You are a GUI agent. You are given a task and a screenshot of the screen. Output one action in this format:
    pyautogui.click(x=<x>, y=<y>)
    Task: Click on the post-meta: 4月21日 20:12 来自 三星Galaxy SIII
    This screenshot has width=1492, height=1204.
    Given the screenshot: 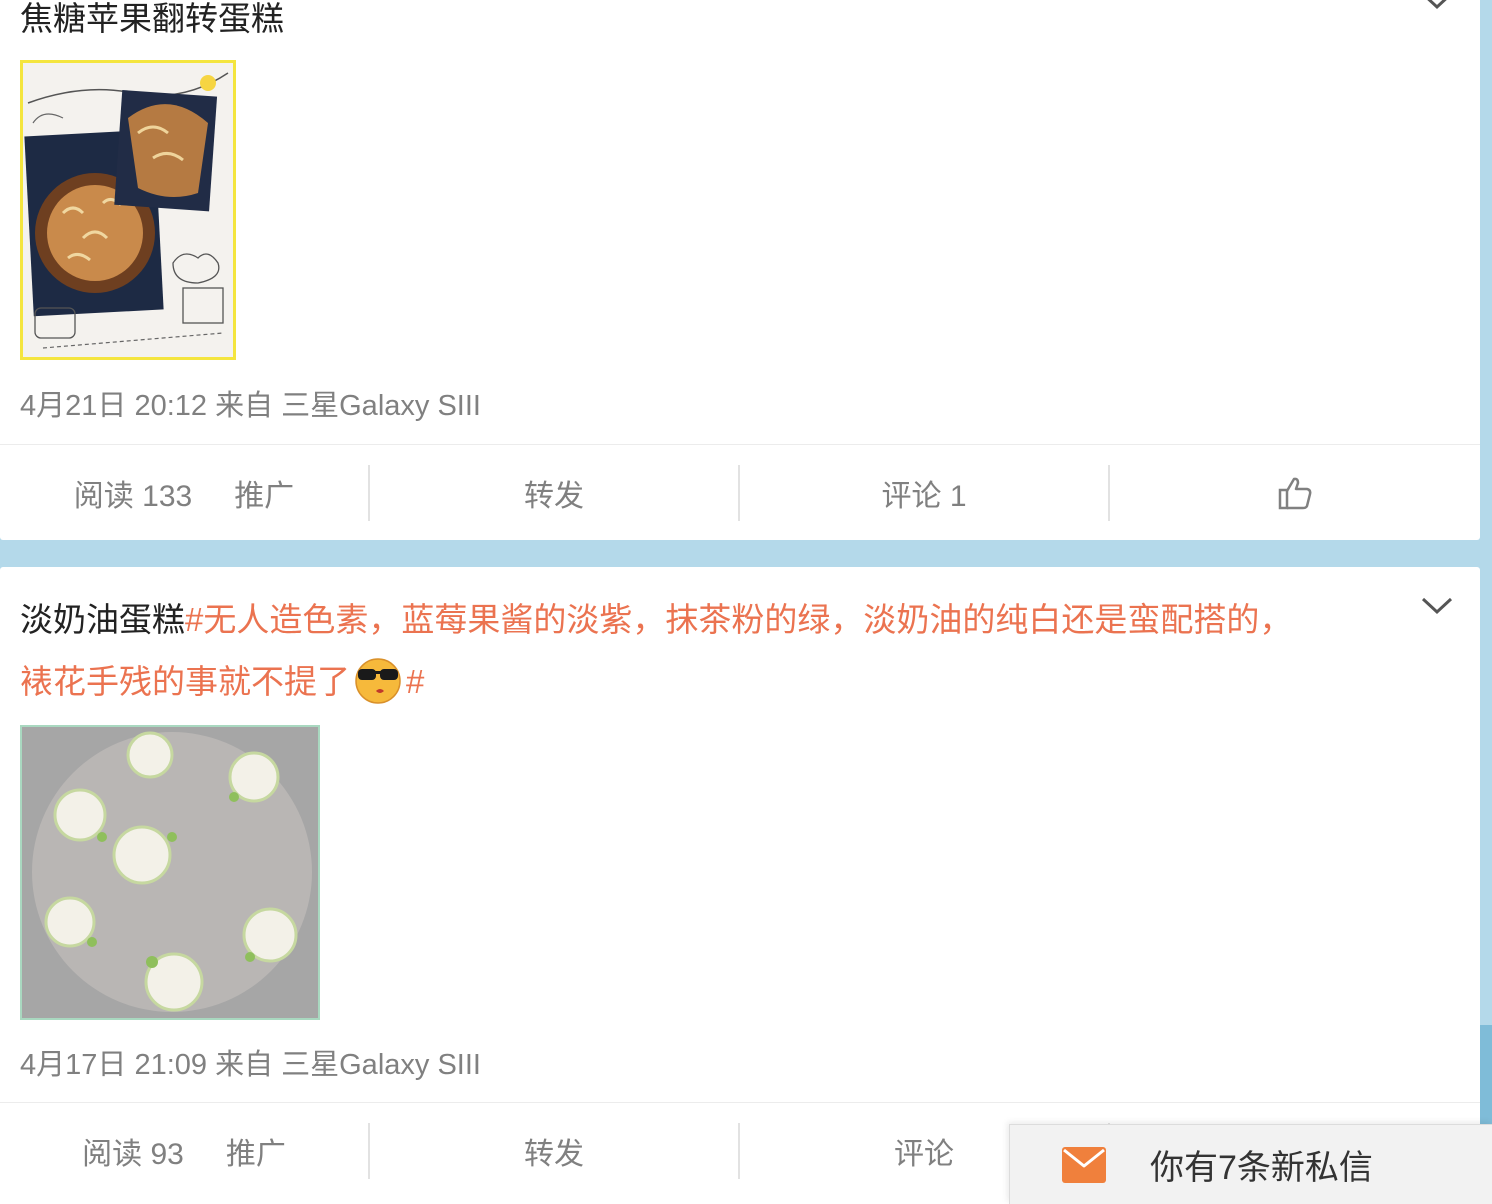 What is the action you would take?
    pyautogui.click(x=250, y=406)
    